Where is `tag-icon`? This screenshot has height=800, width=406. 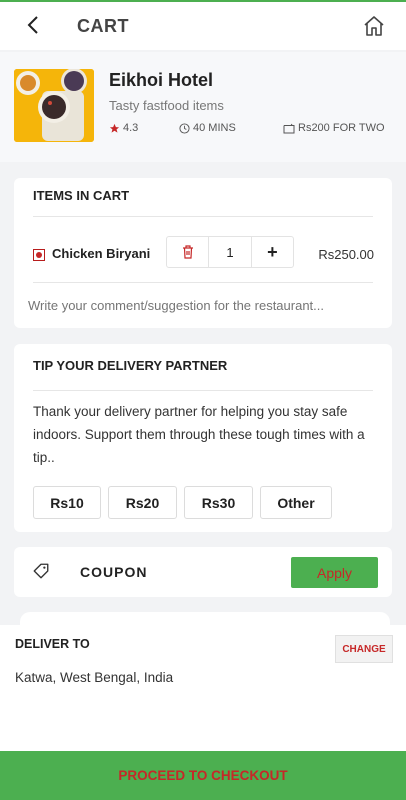
tag-icon is located at coordinates (41, 571).